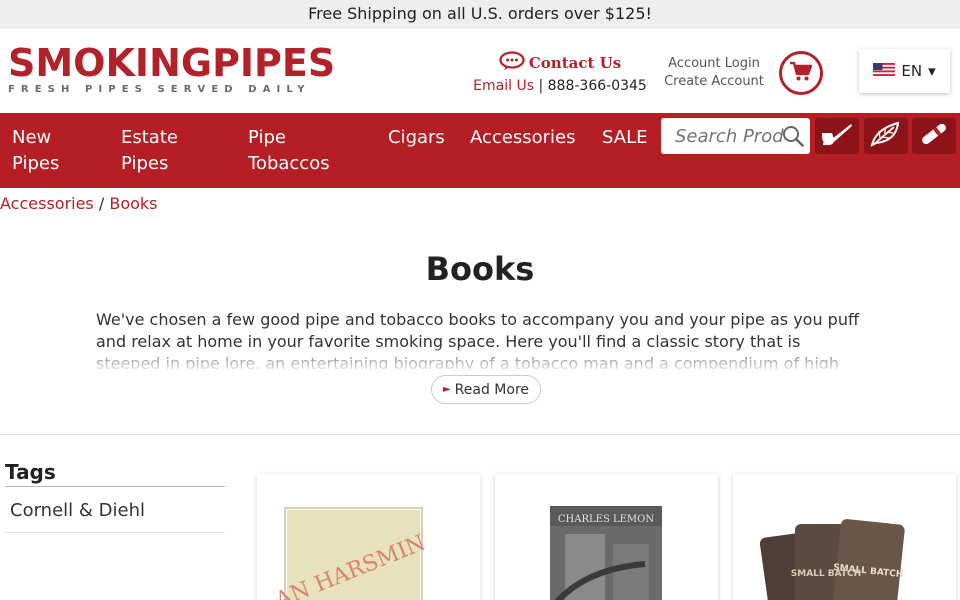  What do you see at coordinates (350, 553) in the screenshot?
I see `book-cover-image: AN HARSMIN` at bounding box center [350, 553].